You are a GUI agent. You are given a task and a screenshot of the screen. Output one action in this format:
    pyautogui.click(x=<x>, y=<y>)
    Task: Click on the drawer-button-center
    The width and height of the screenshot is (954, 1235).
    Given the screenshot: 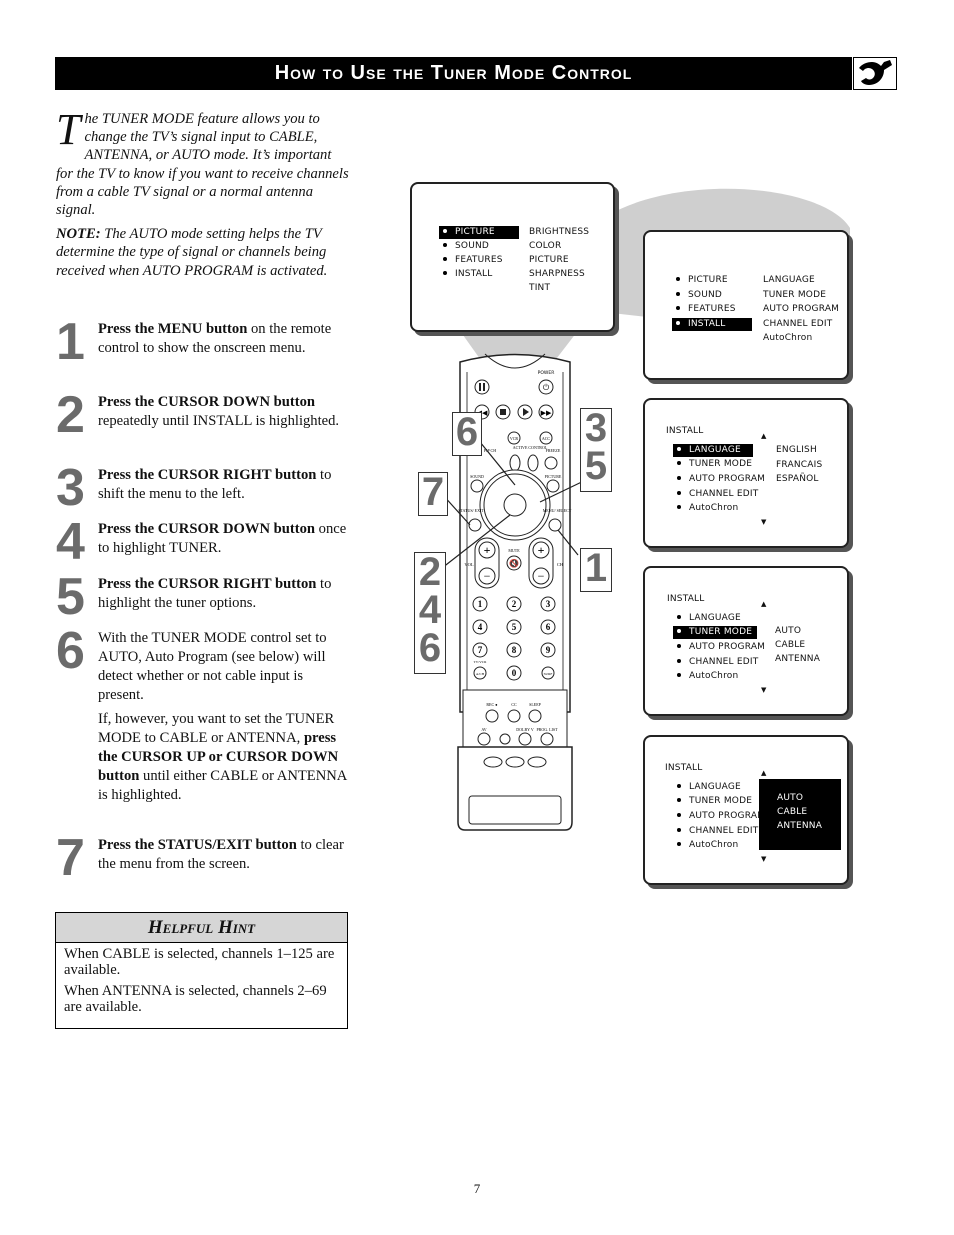 What is the action you would take?
    pyautogui.click(x=515, y=762)
    